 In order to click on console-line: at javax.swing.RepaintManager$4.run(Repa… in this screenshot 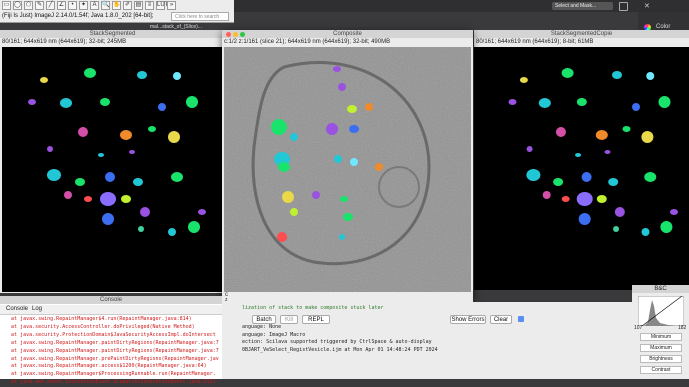, I will do `click(97, 319)`.